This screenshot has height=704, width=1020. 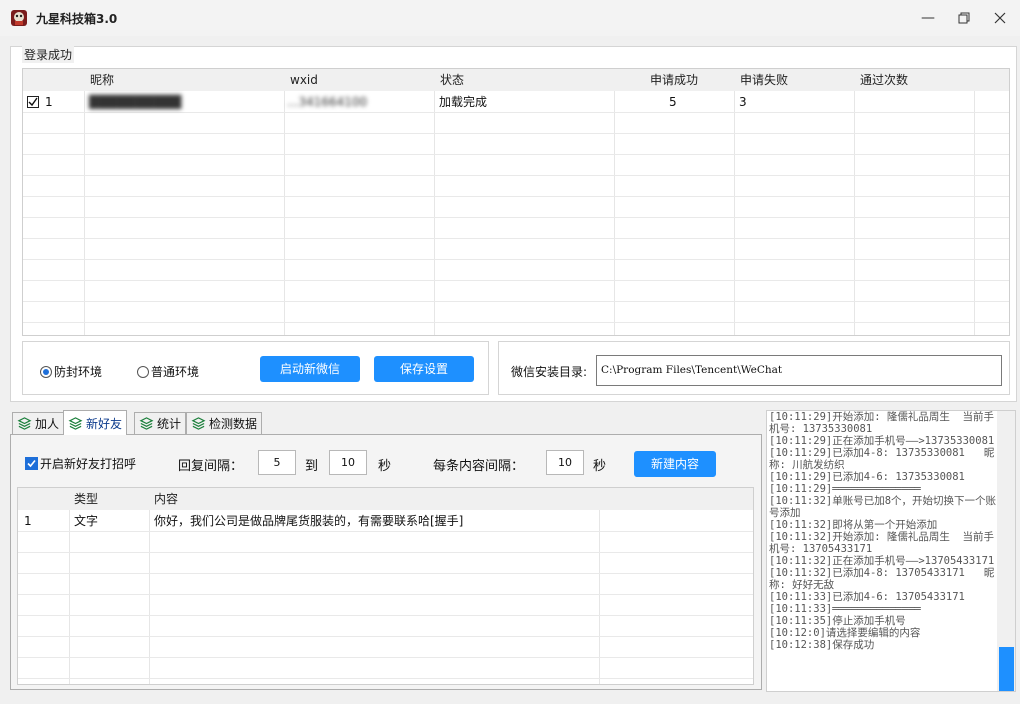 I want to click on login-group-legend: 登录成功, so click(x=48, y=54).